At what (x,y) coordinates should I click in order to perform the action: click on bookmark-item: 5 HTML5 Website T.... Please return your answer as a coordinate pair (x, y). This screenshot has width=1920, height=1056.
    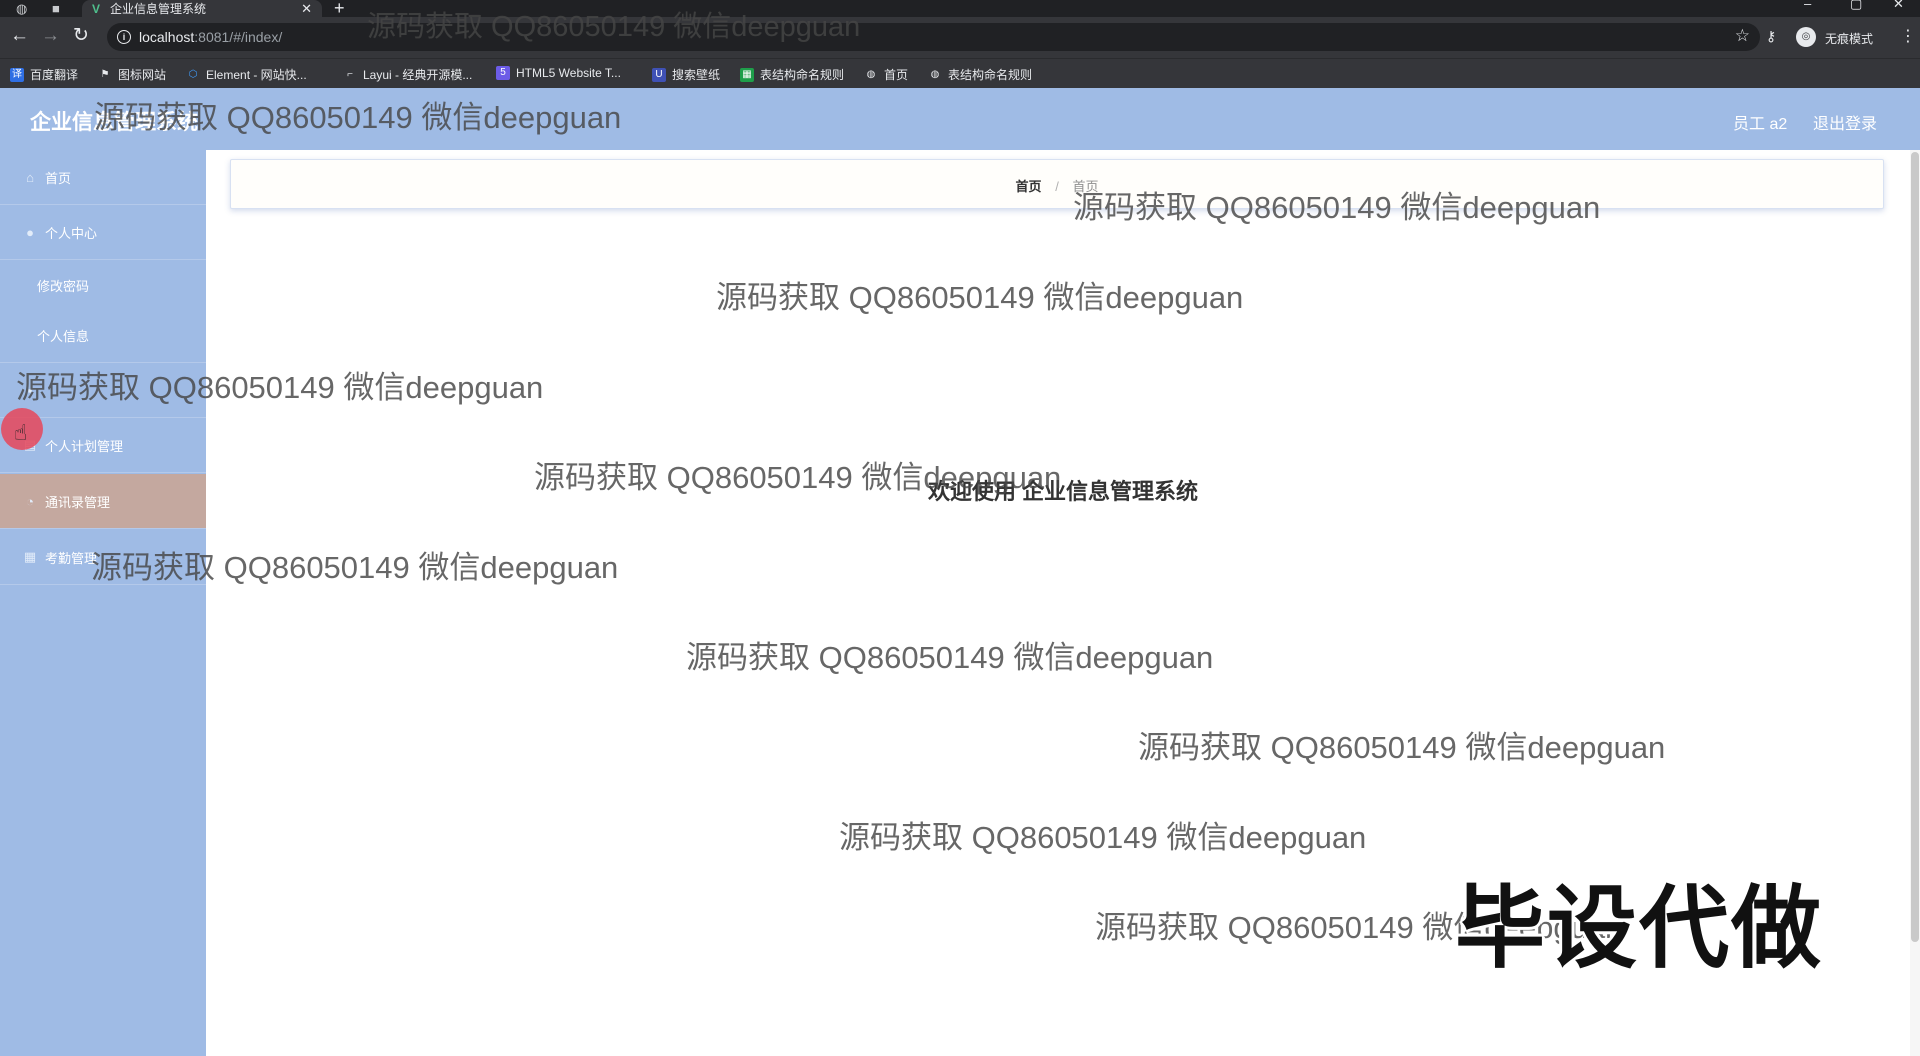
    Looking at the image, I should click on (558, 73).